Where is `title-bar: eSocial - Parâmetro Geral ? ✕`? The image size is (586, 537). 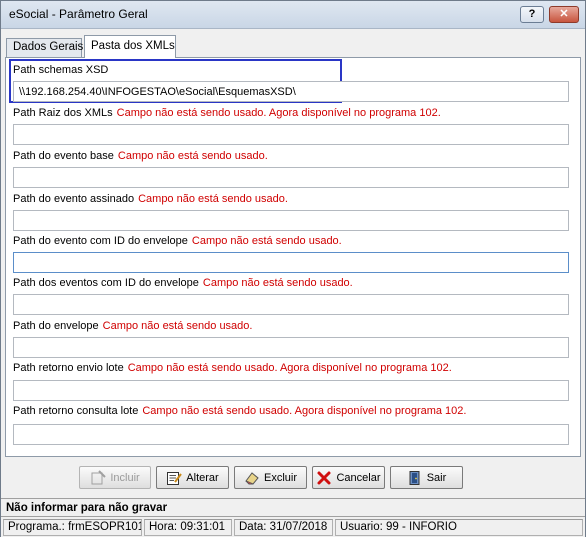
title-bar: eSocial - Parâmetro Geral ? ✕ is located at coordinates (293, 15).